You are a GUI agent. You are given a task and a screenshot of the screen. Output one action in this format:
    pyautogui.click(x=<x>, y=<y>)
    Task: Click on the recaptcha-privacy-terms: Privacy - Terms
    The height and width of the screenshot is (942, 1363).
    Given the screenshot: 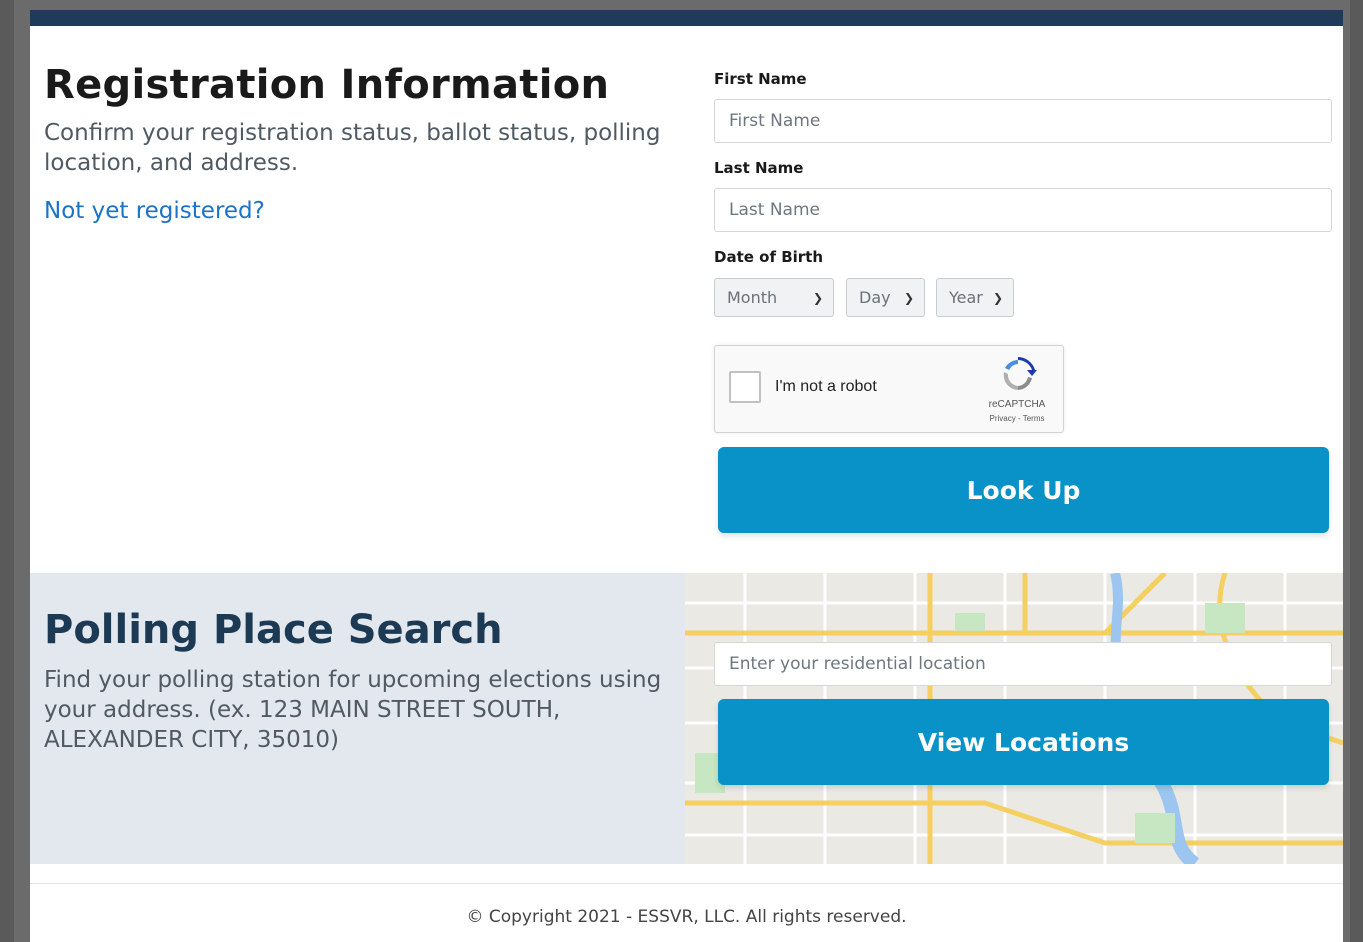 What is the action you would take?
    pyautogui.click(x=1017, y=418)
    